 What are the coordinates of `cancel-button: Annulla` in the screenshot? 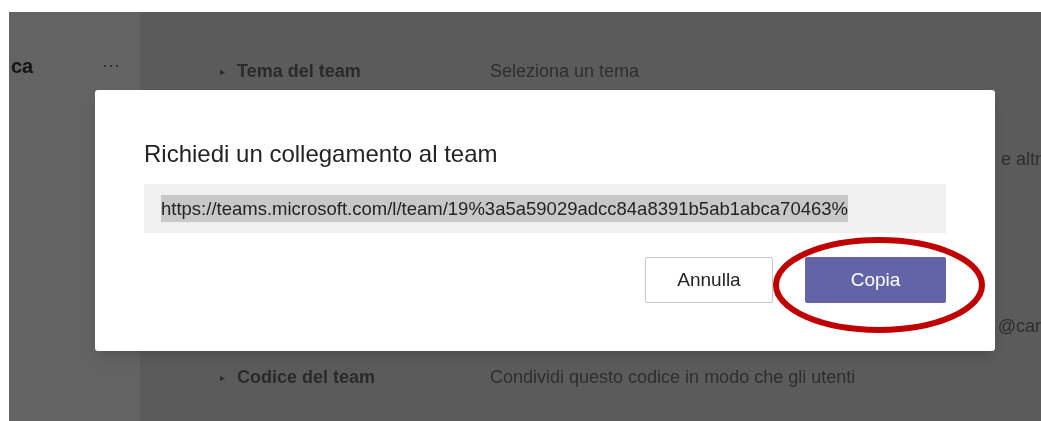 It's located at (709, 280).